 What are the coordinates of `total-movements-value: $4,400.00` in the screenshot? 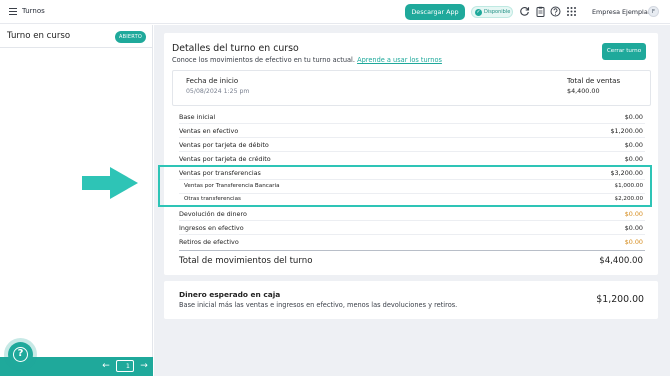 It's located at (621, 261).